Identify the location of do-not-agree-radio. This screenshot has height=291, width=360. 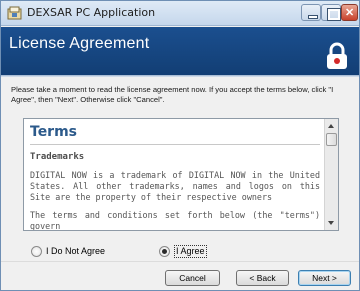
(36, 251).